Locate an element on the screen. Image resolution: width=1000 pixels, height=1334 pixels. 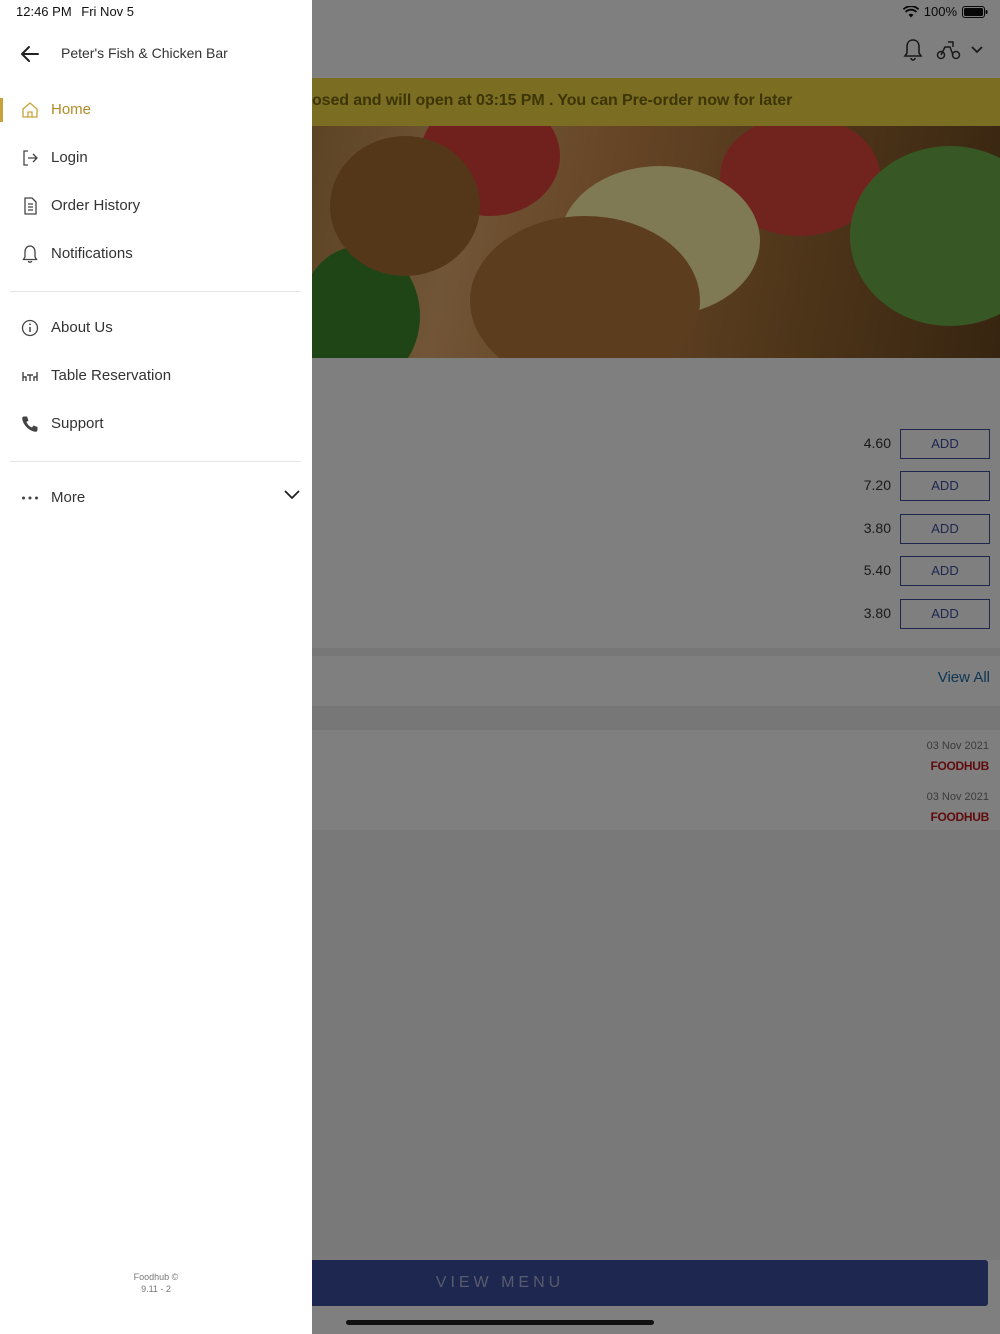
drawer-item-label: About Us is located at coordinates (82, 327).